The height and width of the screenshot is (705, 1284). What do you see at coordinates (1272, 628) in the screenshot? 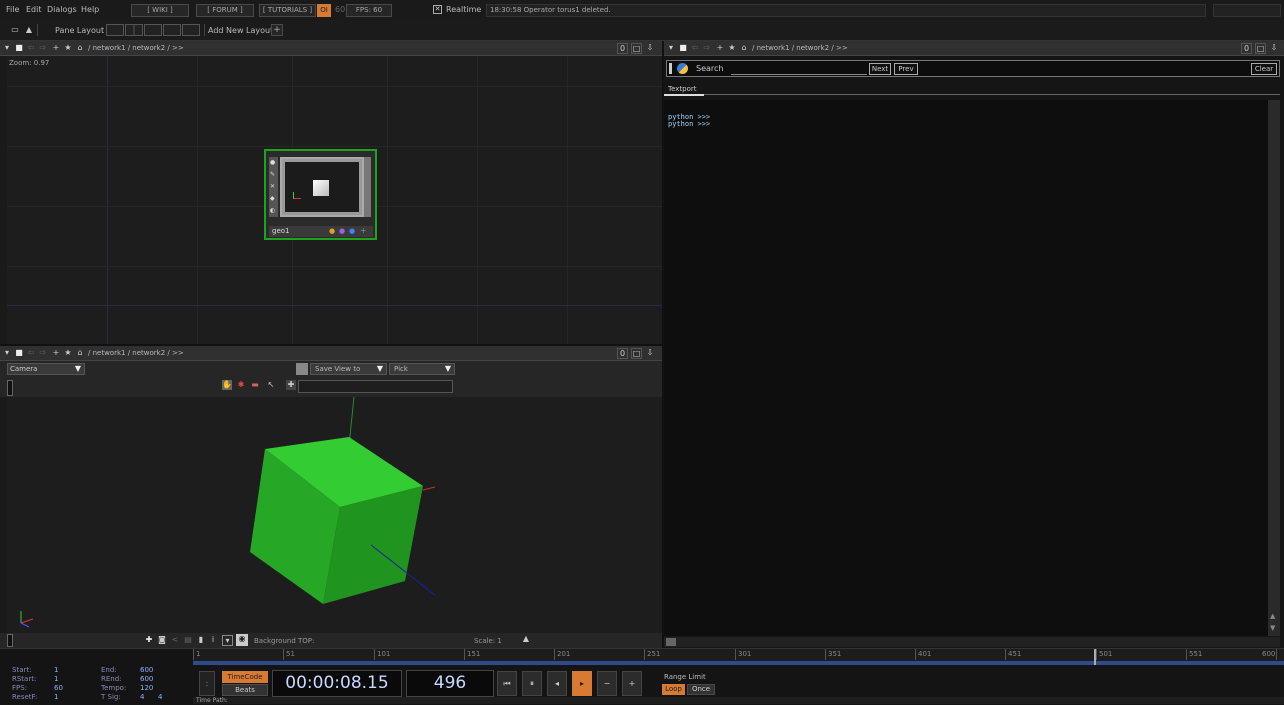
I see `scroll-down-icon: ▼` at bounding box center [1272, 628].